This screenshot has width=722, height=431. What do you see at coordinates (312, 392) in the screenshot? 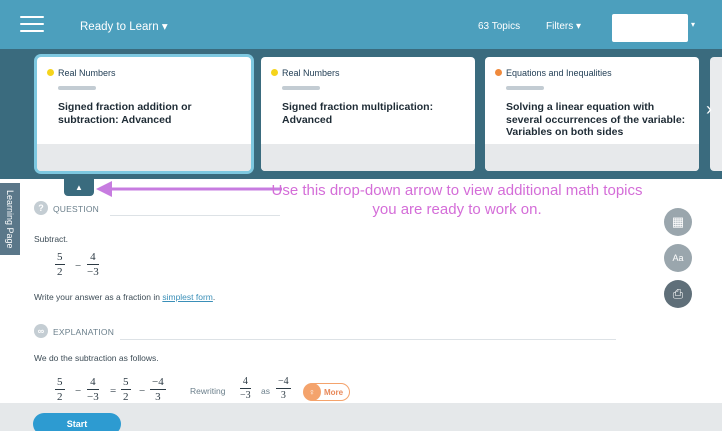
I see `lightbulb-icon: ♀` at bounding box center [312, 392].